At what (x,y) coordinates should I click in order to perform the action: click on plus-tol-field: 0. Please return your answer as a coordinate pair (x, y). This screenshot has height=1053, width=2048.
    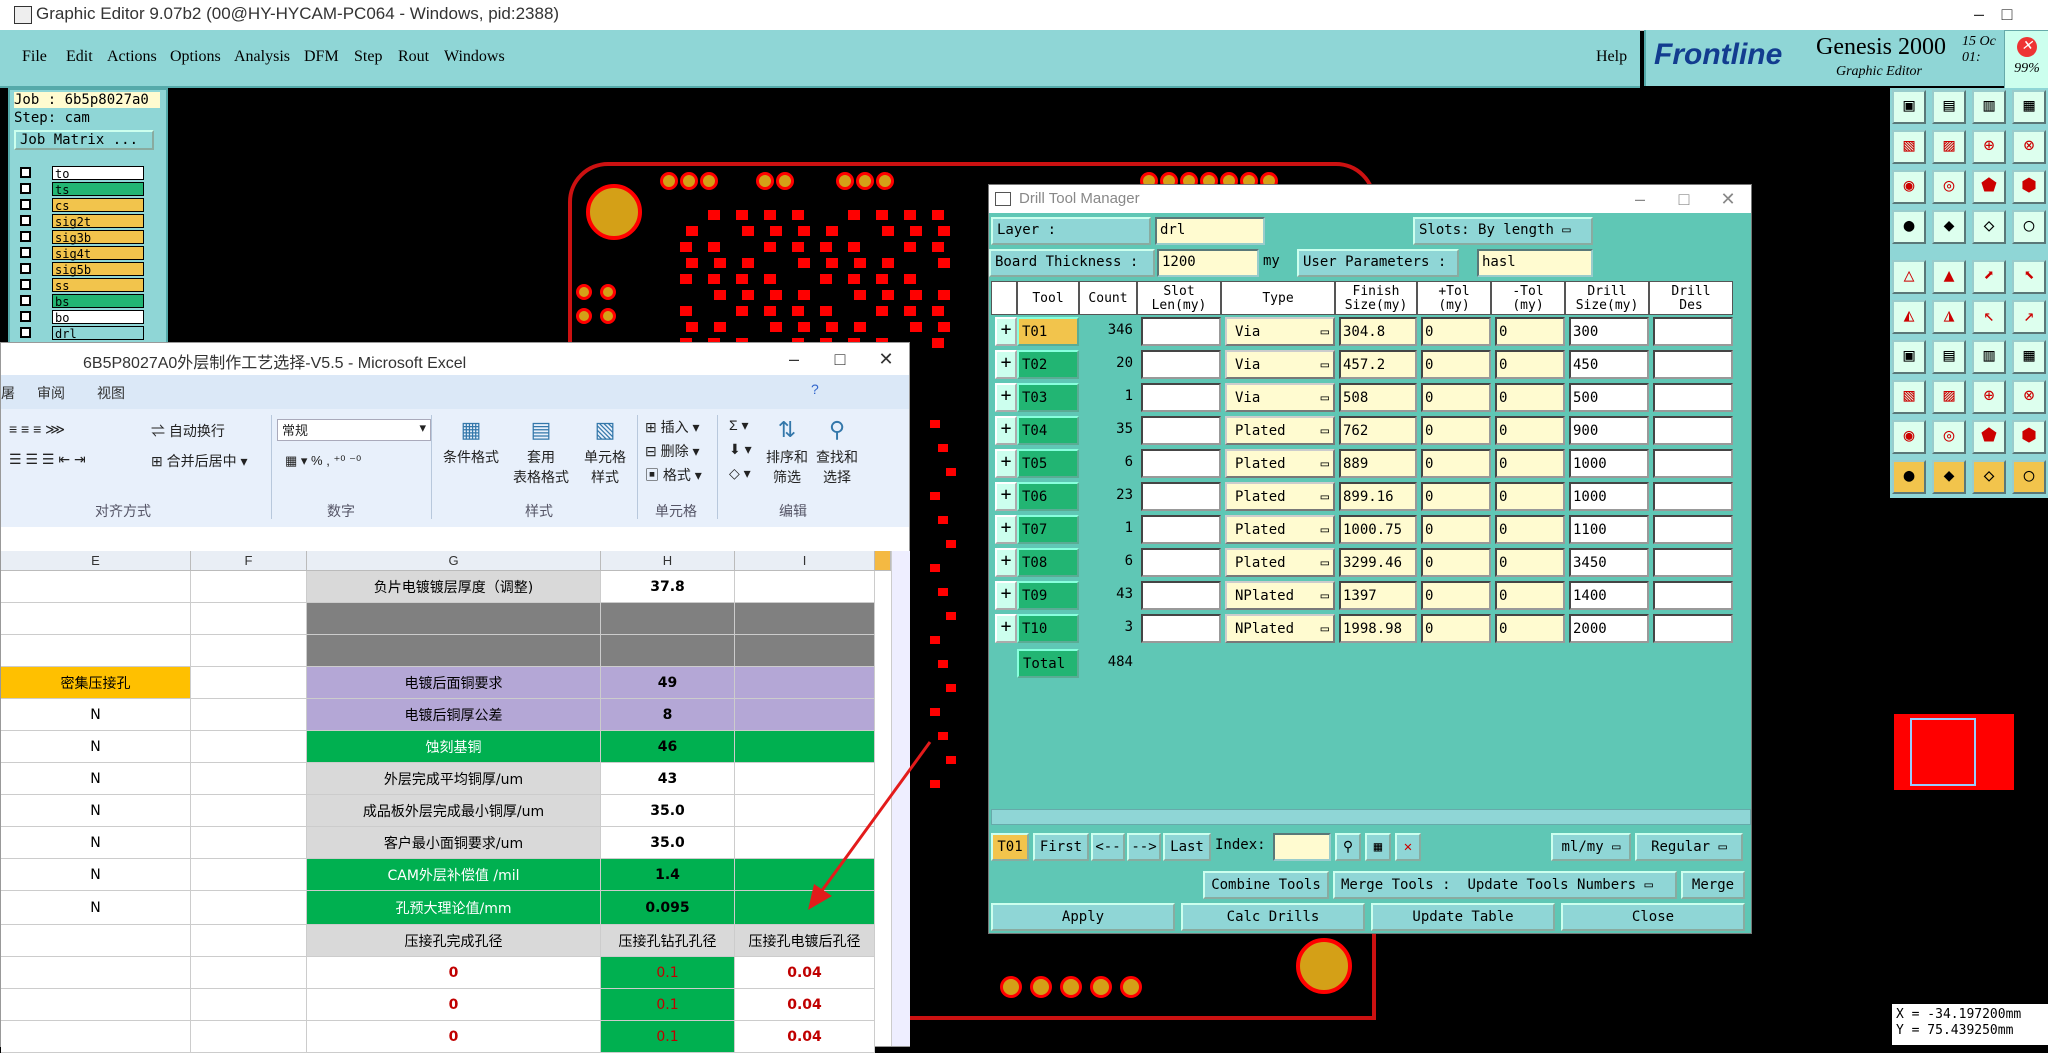
    Looking at the image, I should click on (1456, 529).